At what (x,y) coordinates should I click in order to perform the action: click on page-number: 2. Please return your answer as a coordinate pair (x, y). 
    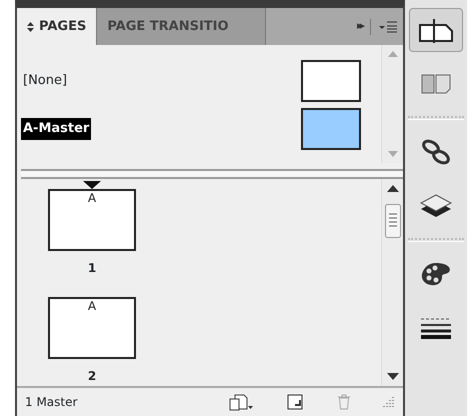
    Looking at the image, I should click on (92, 376).